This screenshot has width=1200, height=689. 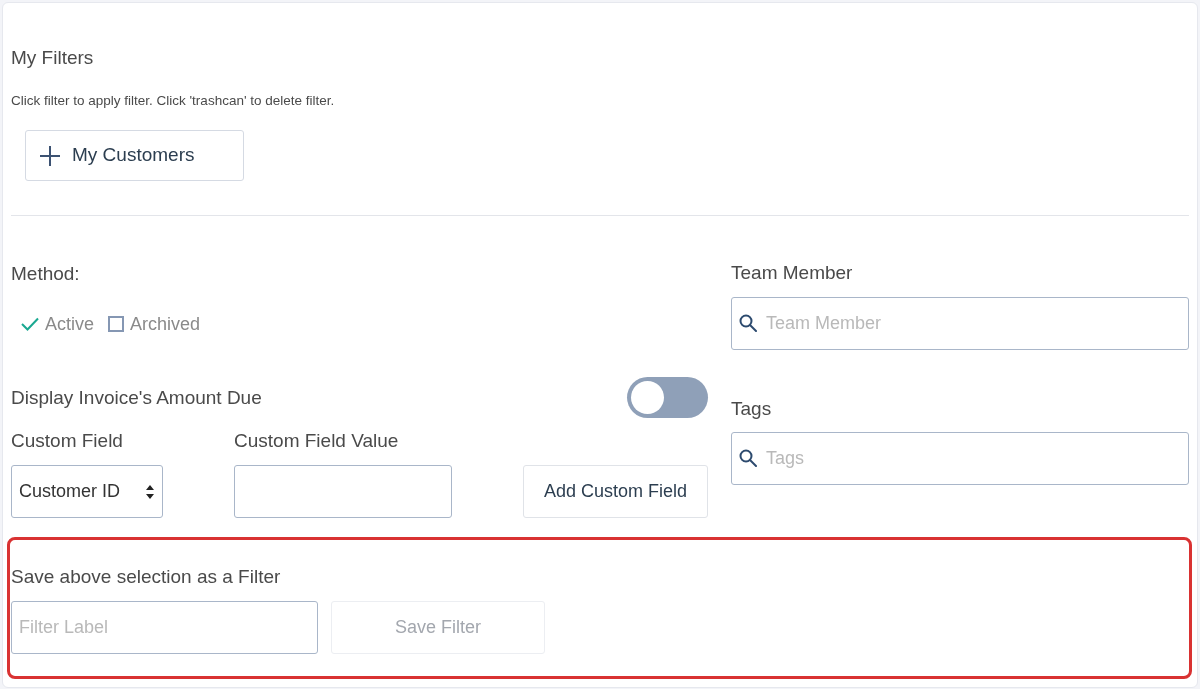 I want to click on section-title: My Filters, so click(x=52, y=58).